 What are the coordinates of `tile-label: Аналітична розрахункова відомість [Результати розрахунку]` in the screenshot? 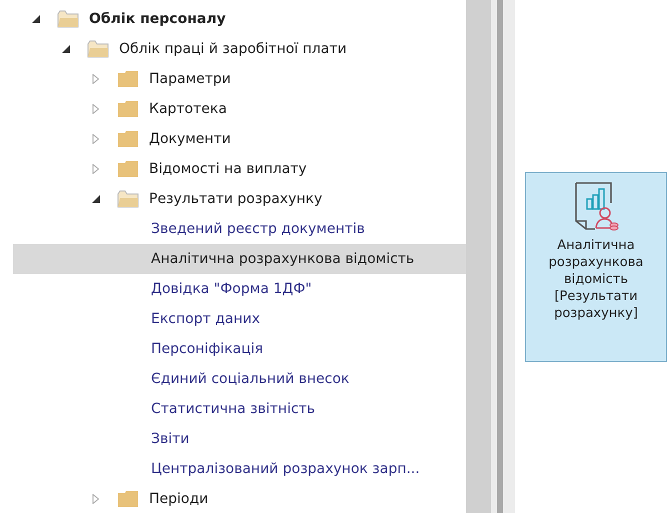 It's located at (596, 279).